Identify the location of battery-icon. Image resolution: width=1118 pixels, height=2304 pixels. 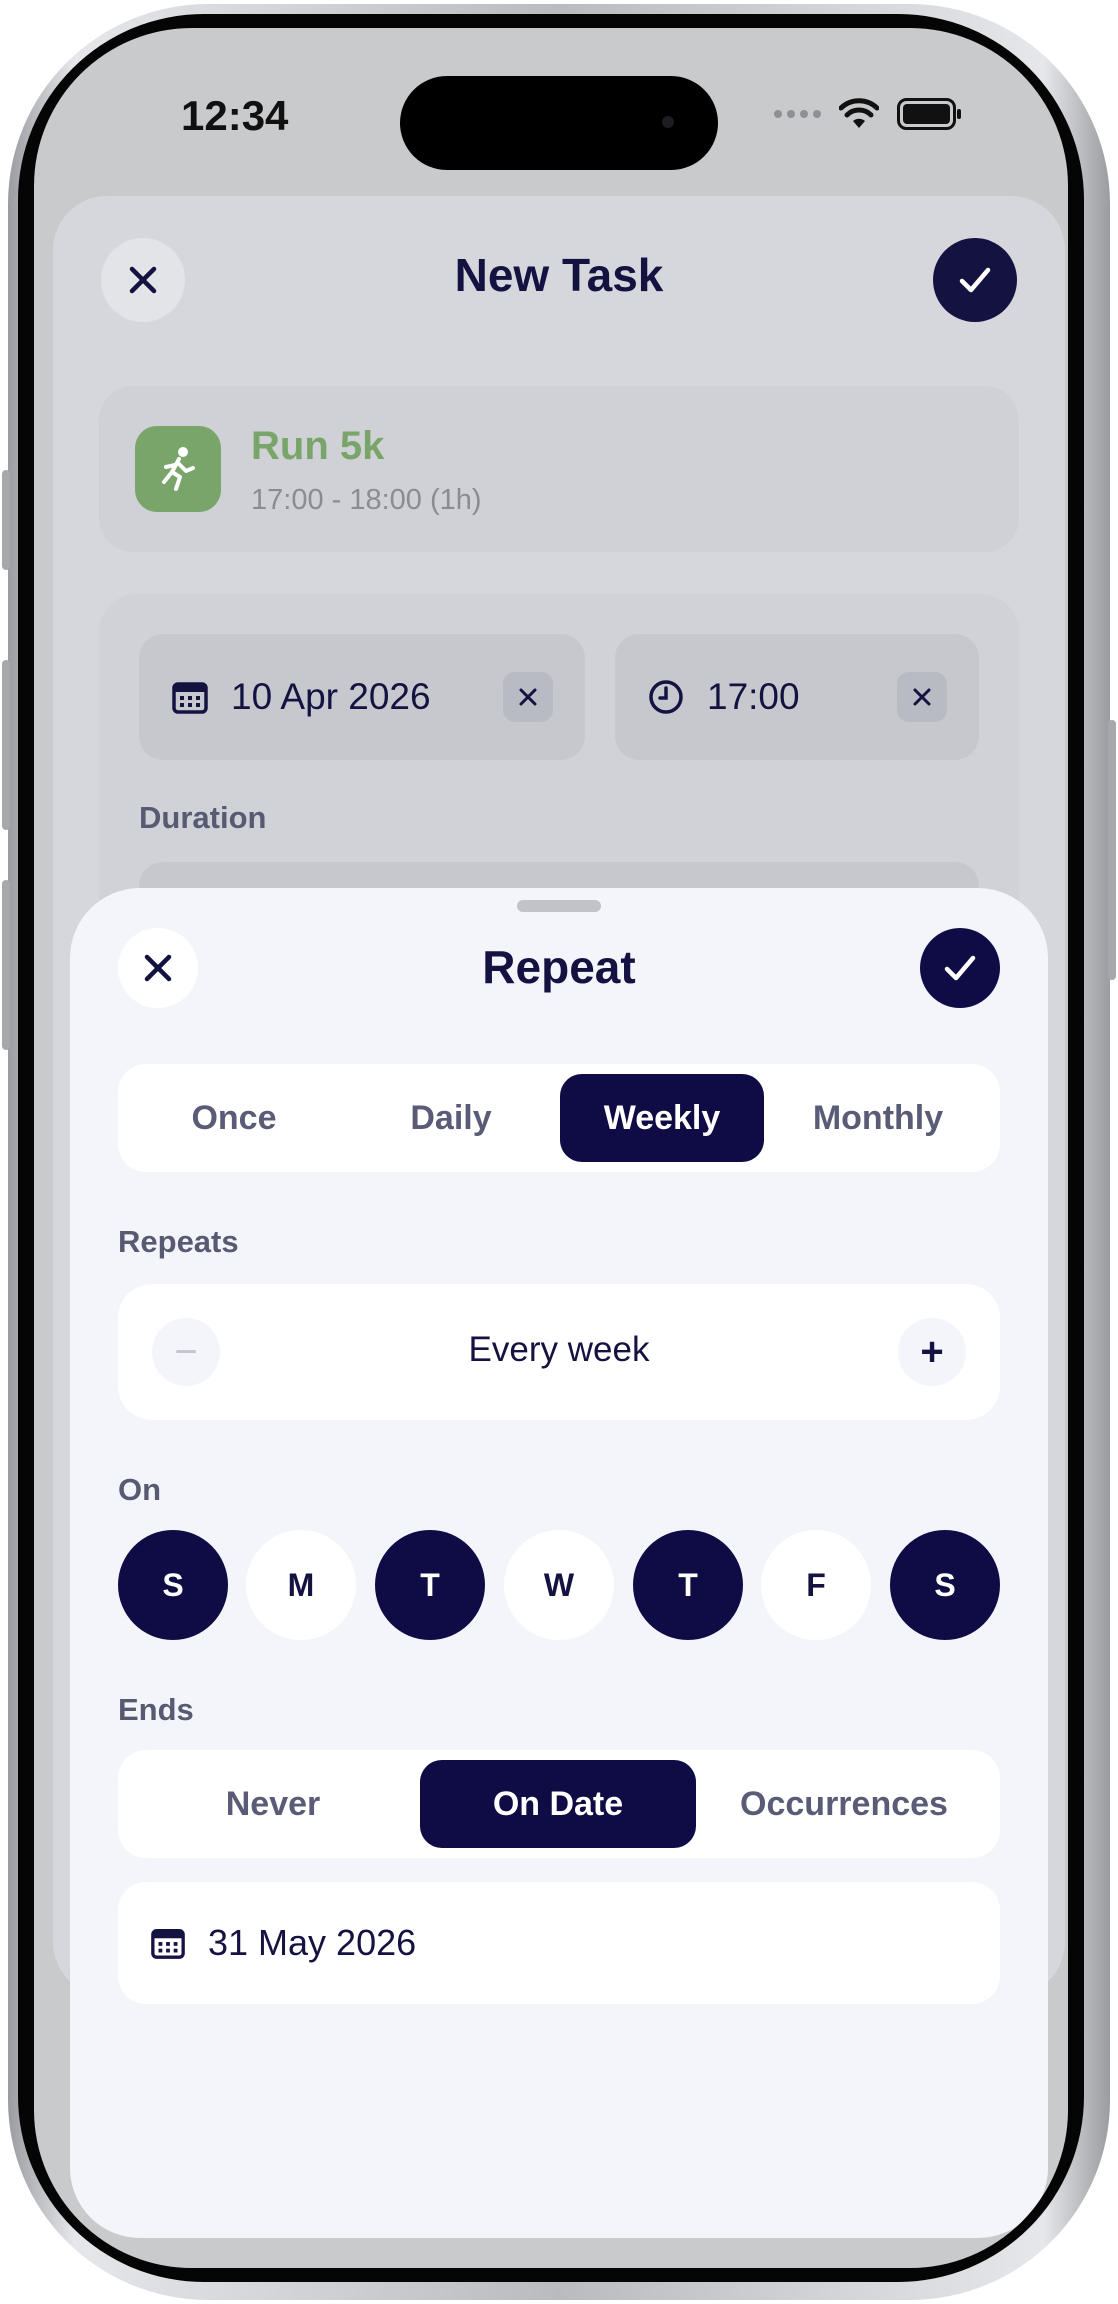
(929, 114).